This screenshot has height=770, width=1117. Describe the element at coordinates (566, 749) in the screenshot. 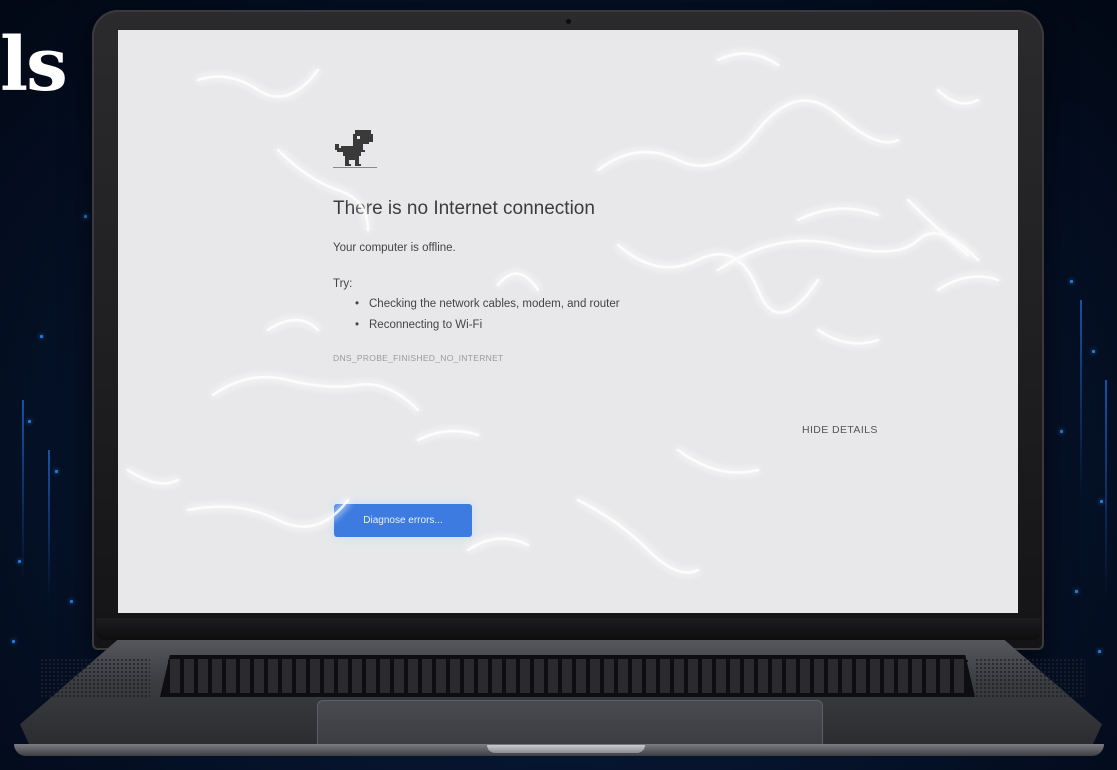

I see `lid-opening-notch` at that location.